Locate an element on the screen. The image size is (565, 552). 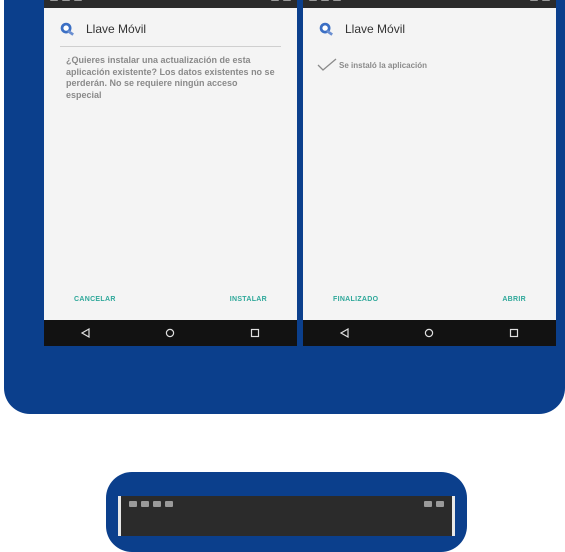
bottom-blue-card is located at coordinates (286, 512).